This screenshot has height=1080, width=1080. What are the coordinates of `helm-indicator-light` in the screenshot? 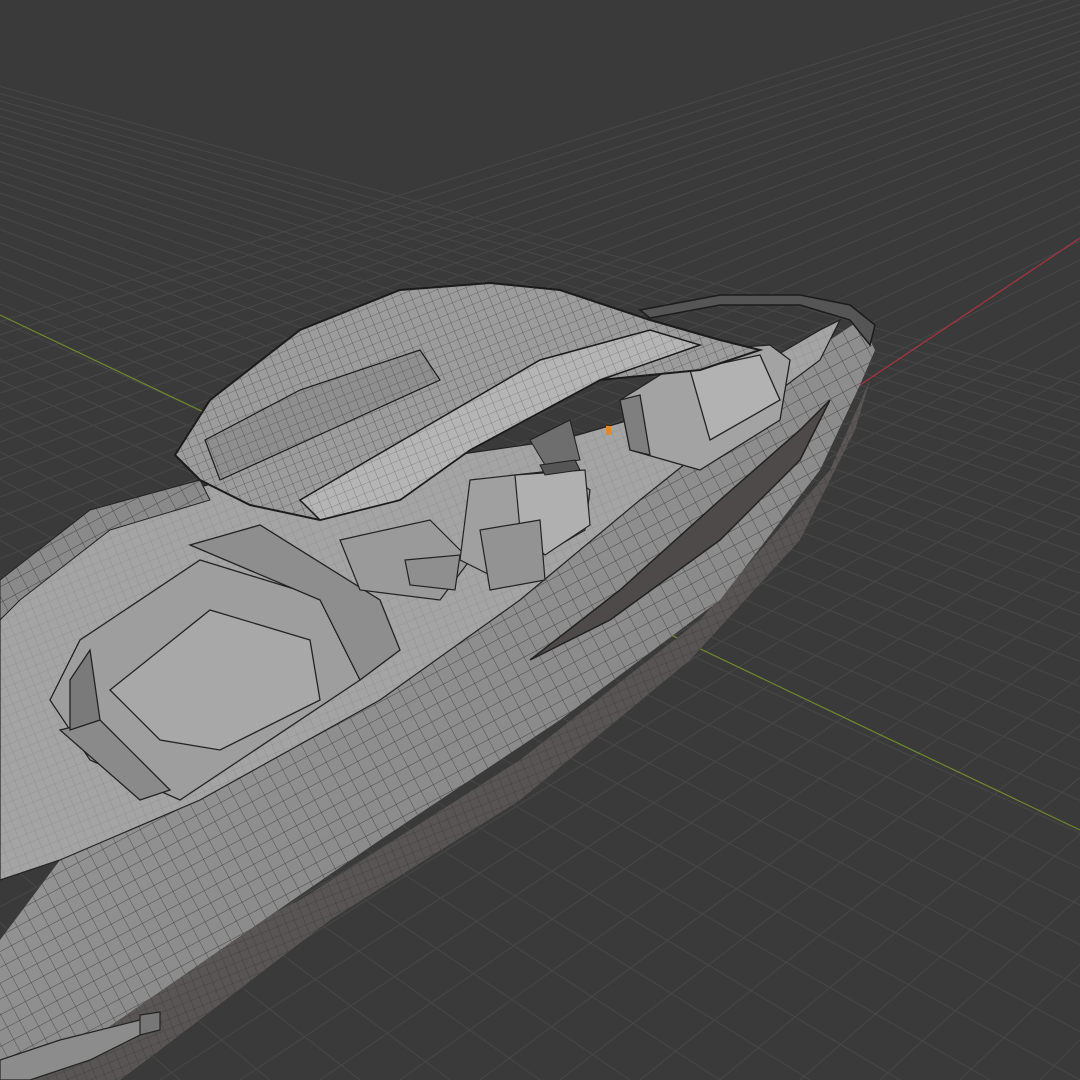 It's located at (608, 430).